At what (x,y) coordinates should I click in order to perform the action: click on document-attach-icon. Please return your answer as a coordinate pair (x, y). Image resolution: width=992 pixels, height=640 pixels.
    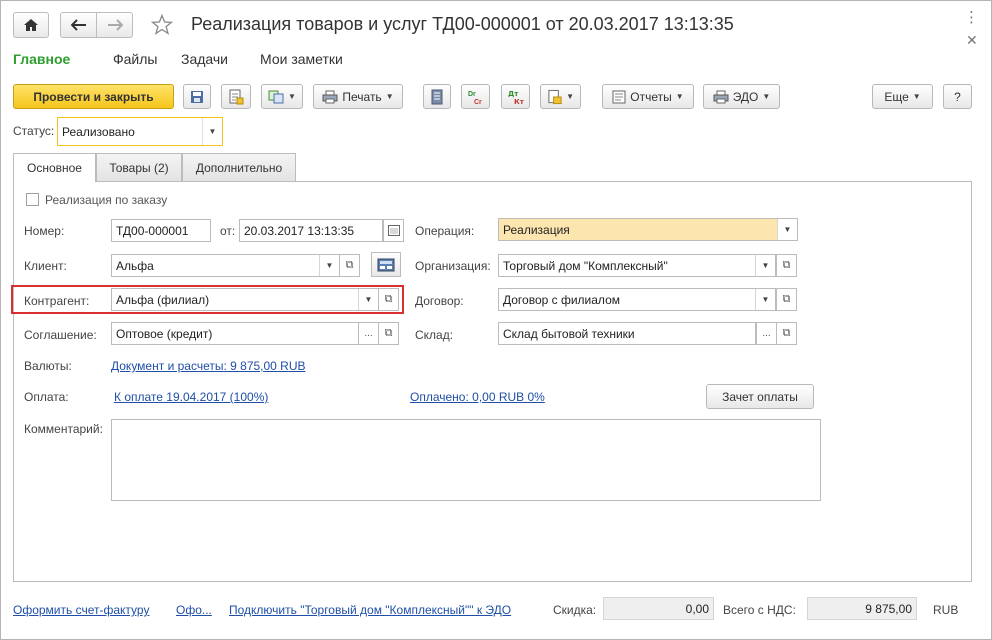
    Looking at the image, I should click on (555, 96).